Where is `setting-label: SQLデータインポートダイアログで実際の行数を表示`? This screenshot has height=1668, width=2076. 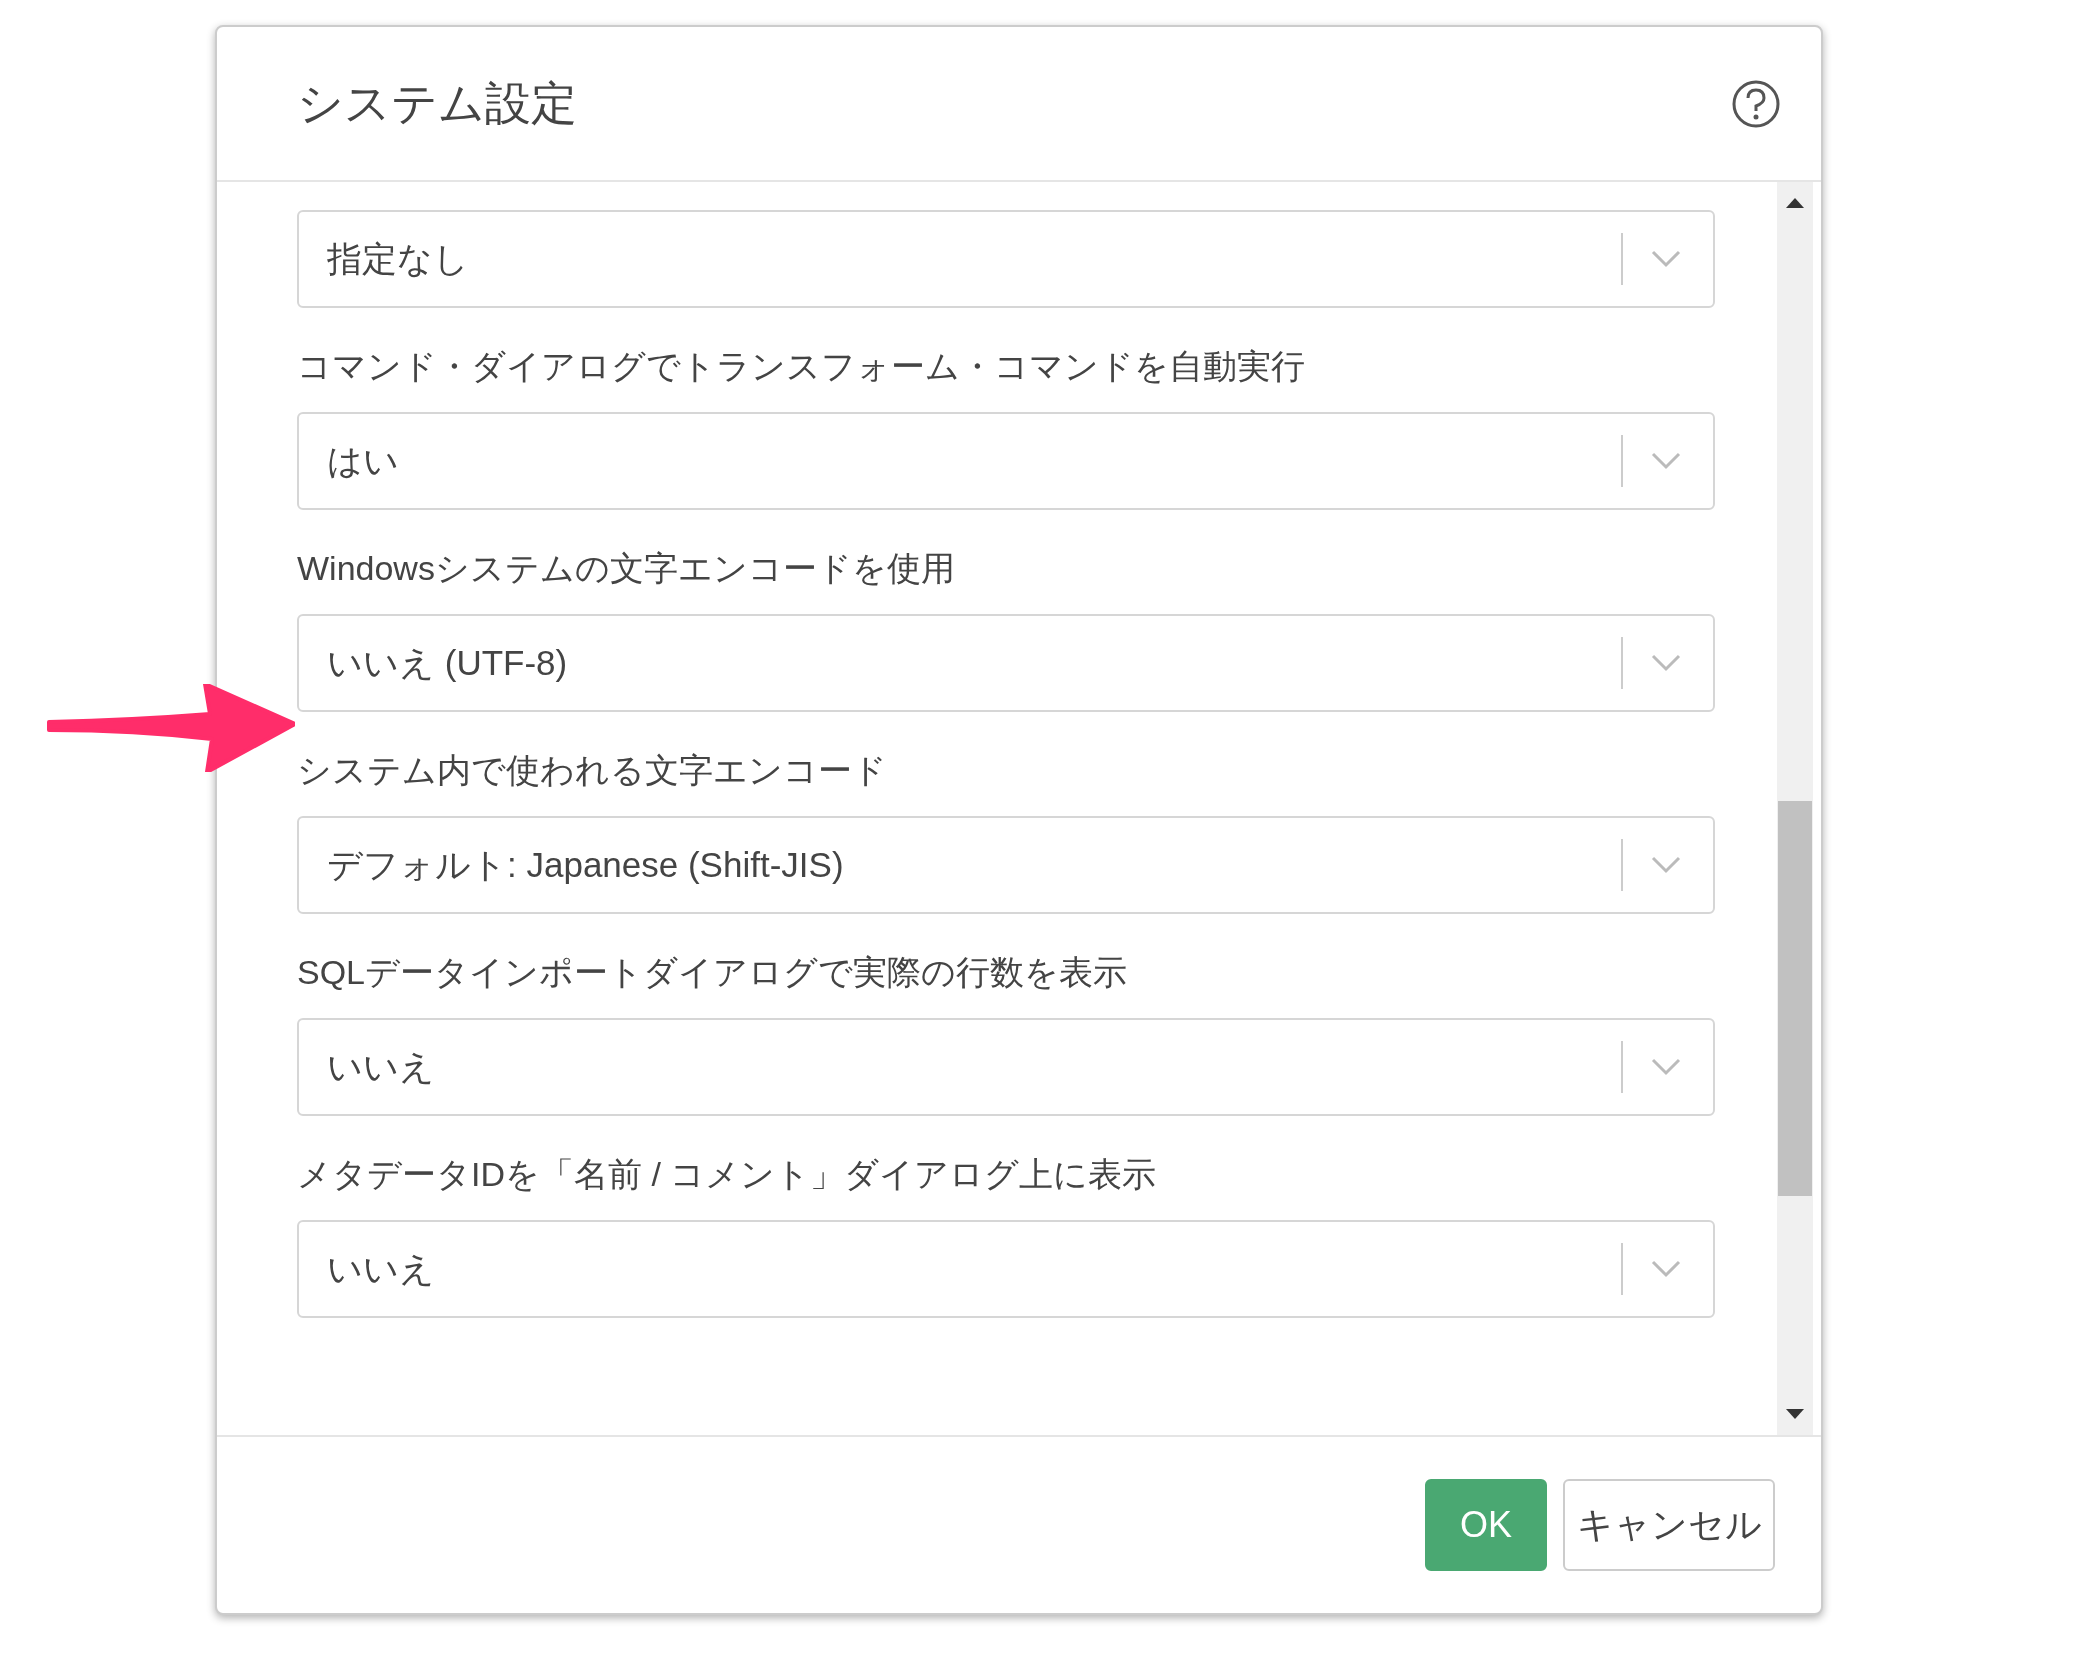 setting-label: SQLデータインポートダイアログで実際の行数を表示 is located at coordinates (713, 972).